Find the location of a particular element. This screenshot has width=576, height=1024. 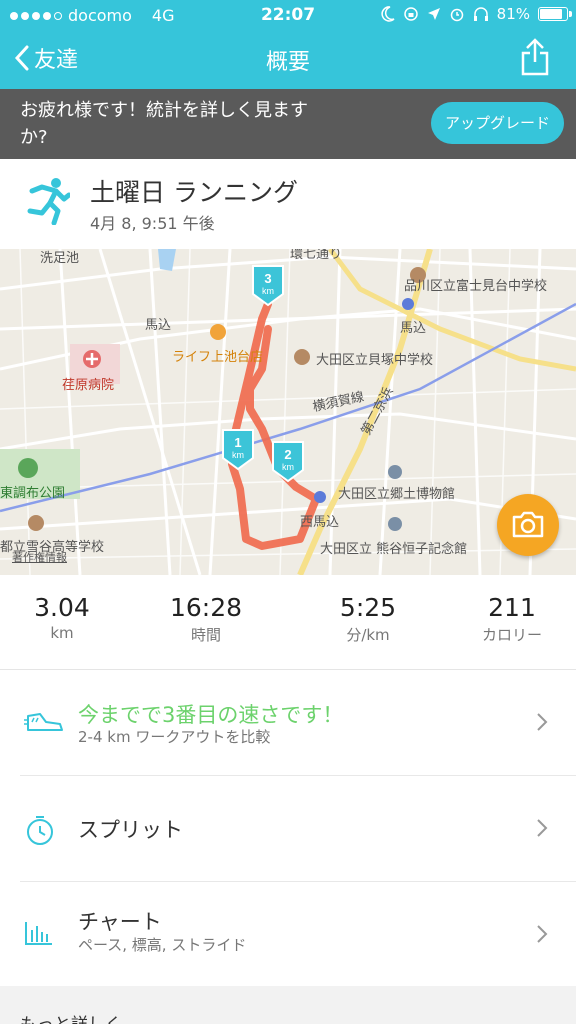

map-label-magome: 馬込 is located at coordinates (158, 325).